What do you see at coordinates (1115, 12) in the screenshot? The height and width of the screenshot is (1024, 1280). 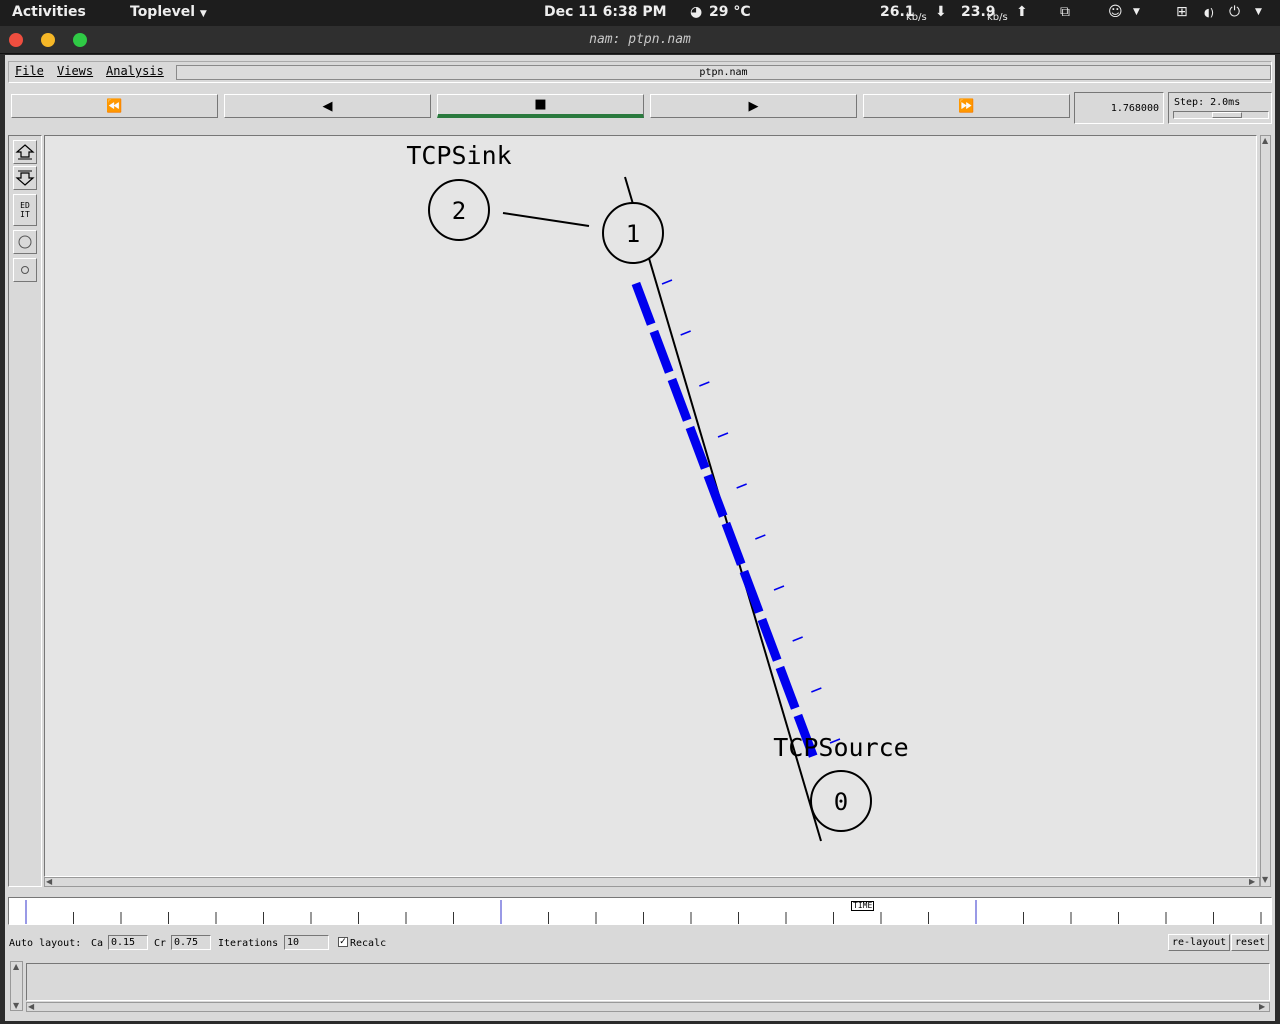 I see `accessibility-icon: ☺` at bounding box center [1115, 12].